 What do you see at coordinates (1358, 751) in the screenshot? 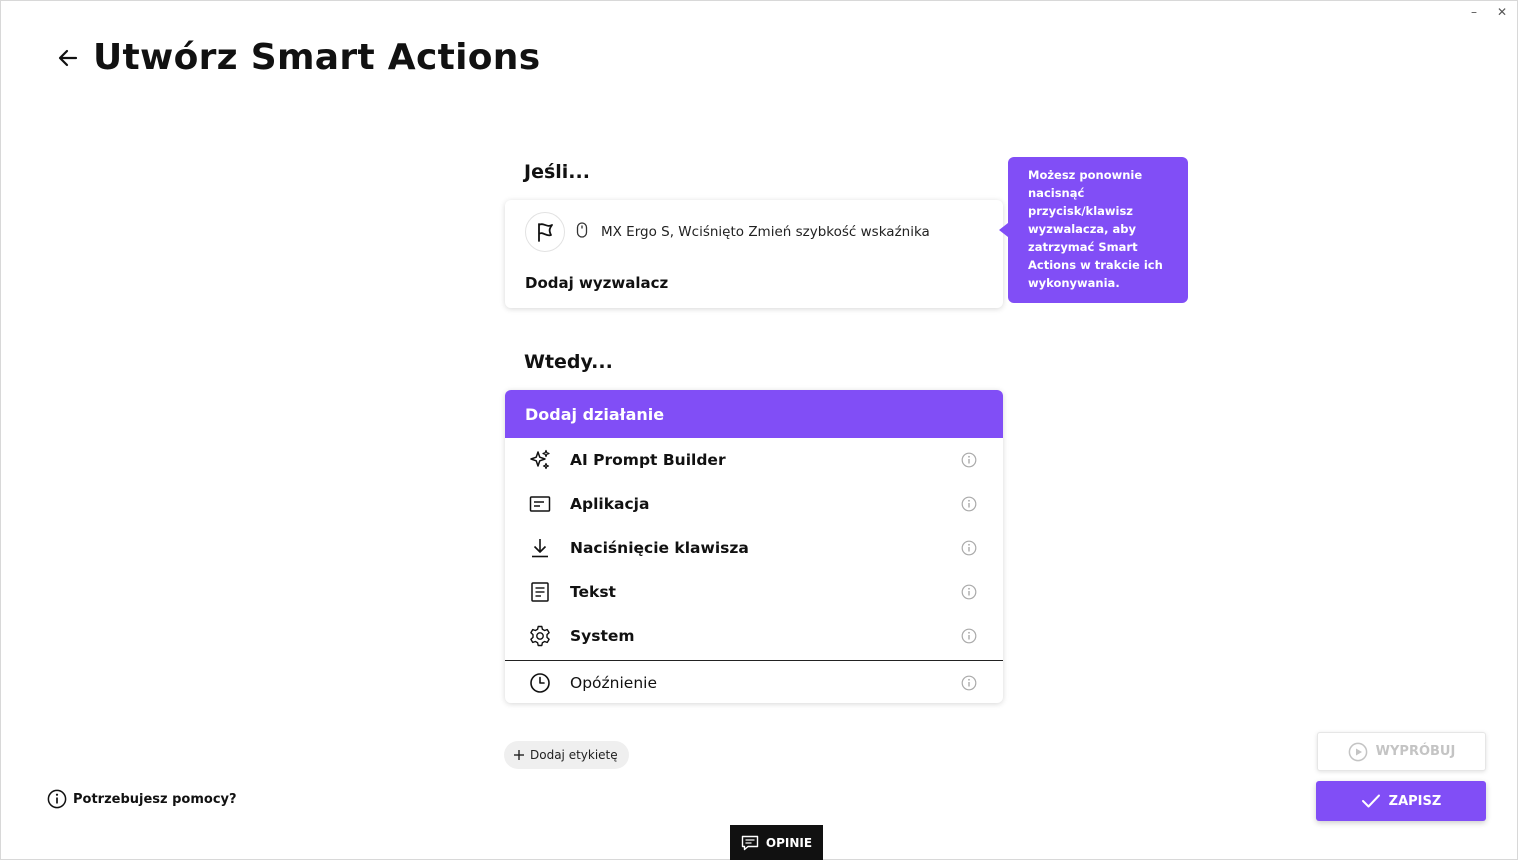
I see `play-icon` at bounding box center [1358, 751].